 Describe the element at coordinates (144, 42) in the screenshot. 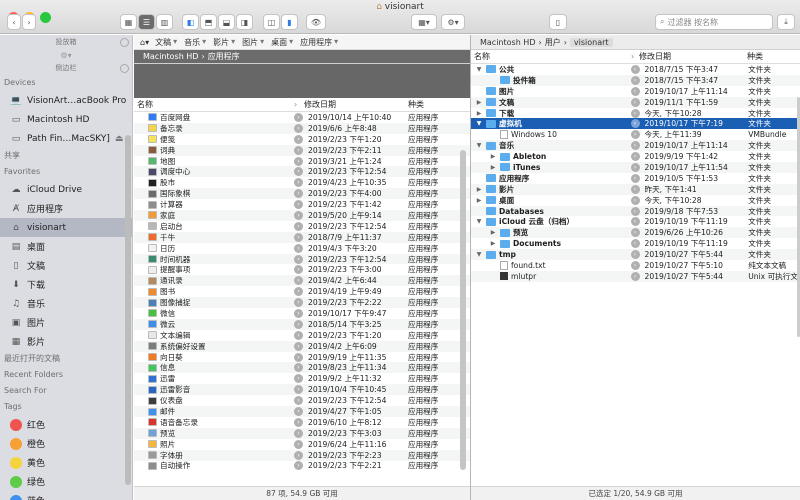

I see `home-menu-button: ⌂▾` at that location.